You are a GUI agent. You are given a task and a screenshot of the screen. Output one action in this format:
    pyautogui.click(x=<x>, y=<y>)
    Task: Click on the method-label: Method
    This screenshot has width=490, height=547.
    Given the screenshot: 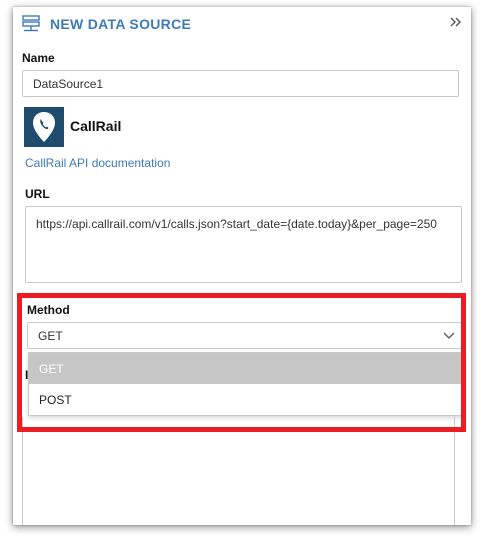 What is the action you would take?
    pyautogui.click(x=48, y=310)
    